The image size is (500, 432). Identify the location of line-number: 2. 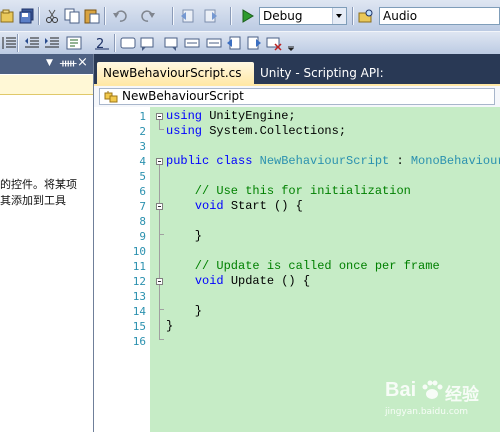
(142, 131).